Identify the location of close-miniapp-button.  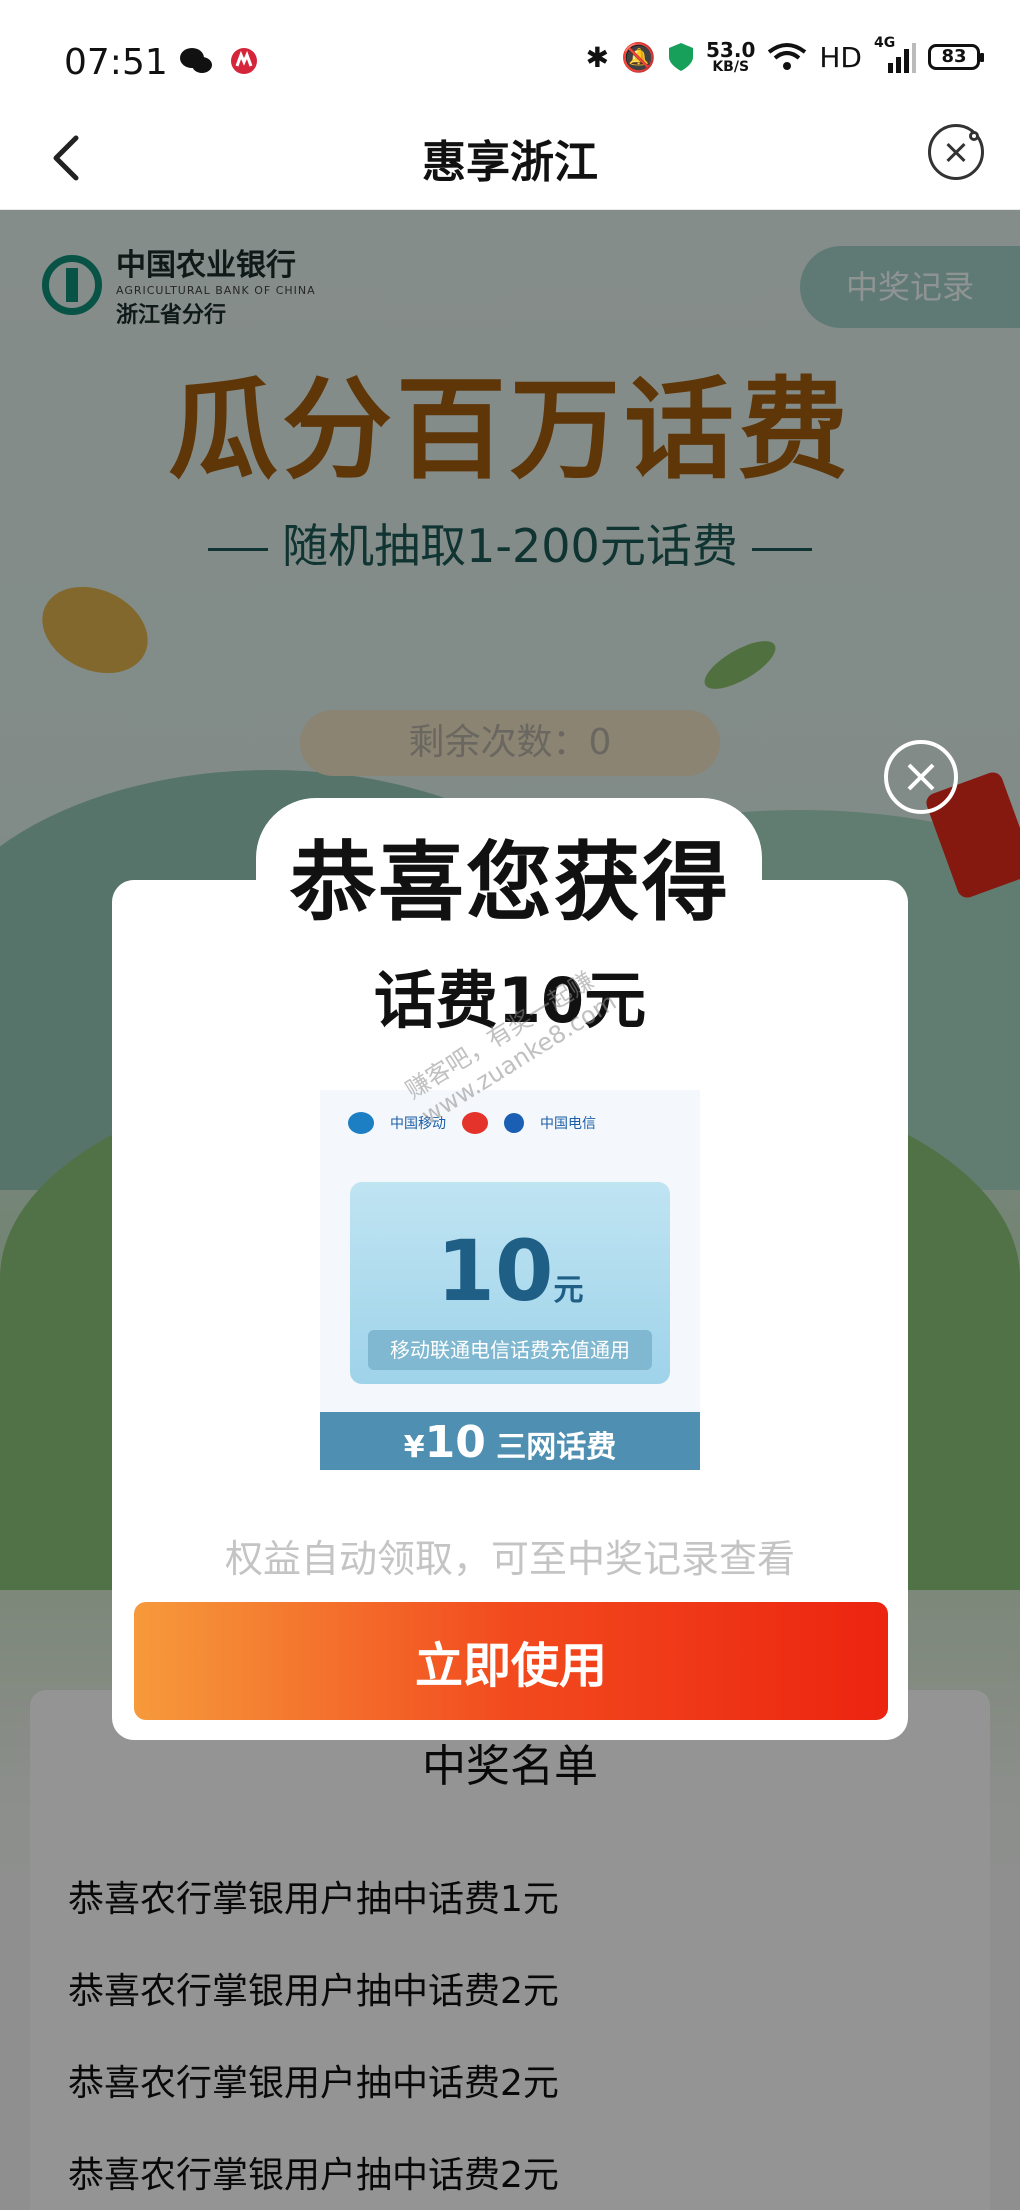
(956, 152).